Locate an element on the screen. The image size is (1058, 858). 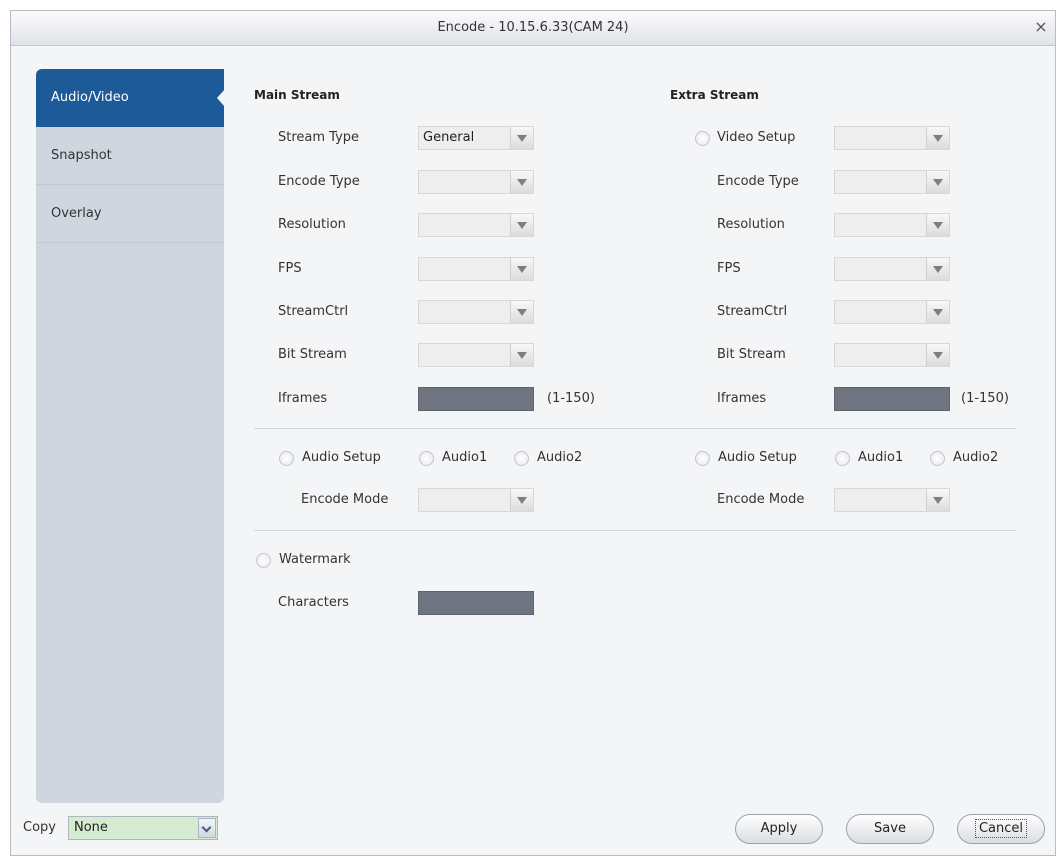
cancel-button: Cancel is located at coordinates (1001, 829).